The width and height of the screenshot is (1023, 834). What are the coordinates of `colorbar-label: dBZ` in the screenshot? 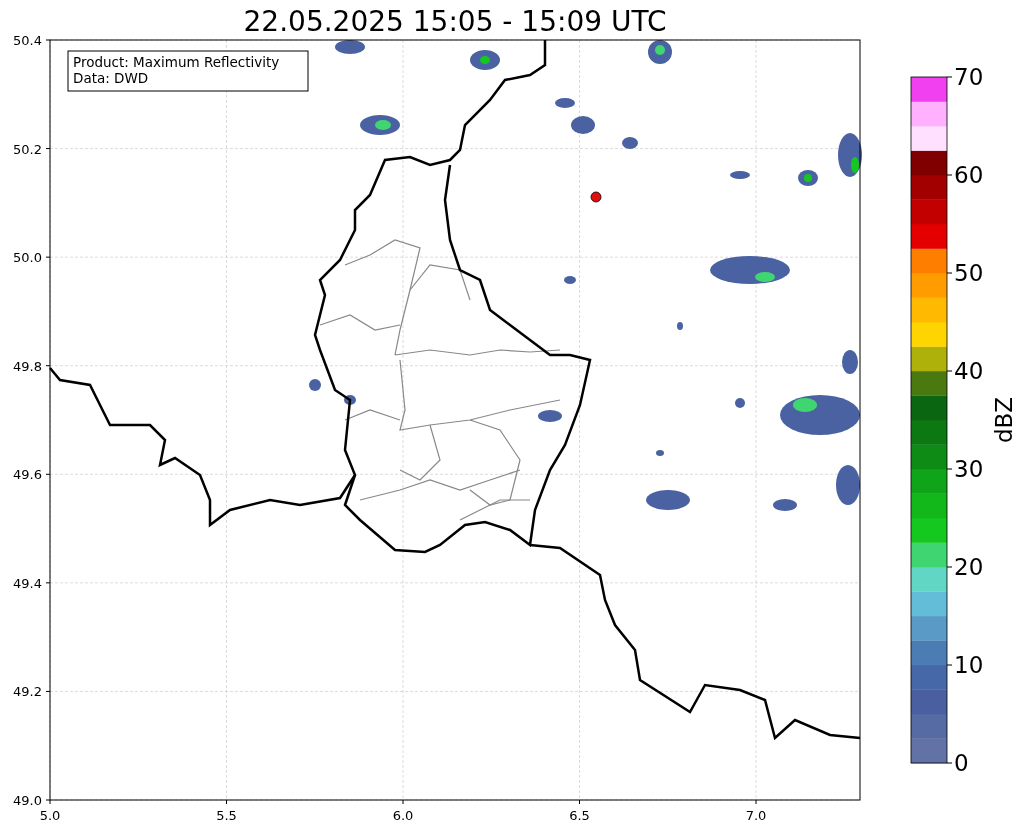 It's located at (1004, 420).